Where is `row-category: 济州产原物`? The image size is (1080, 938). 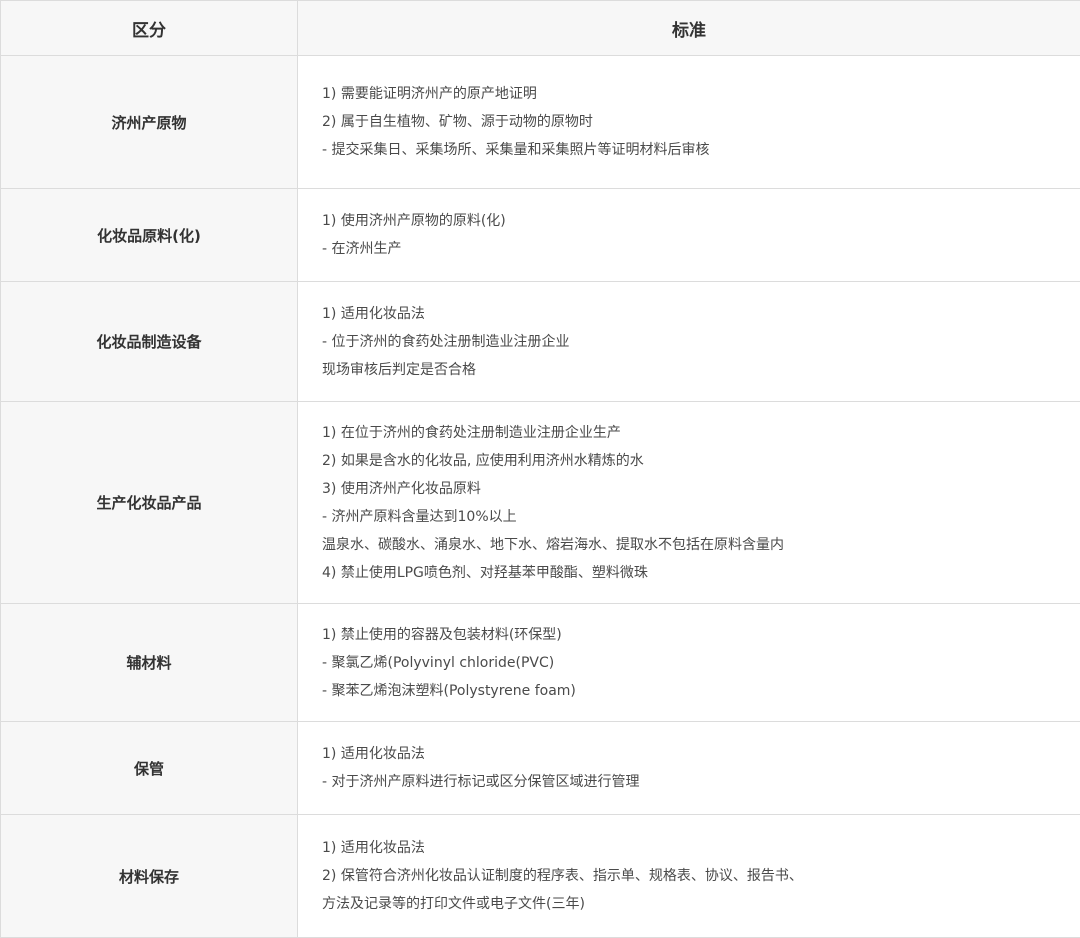
row-category: 济州产原物 is located at coordinates (149, 122).